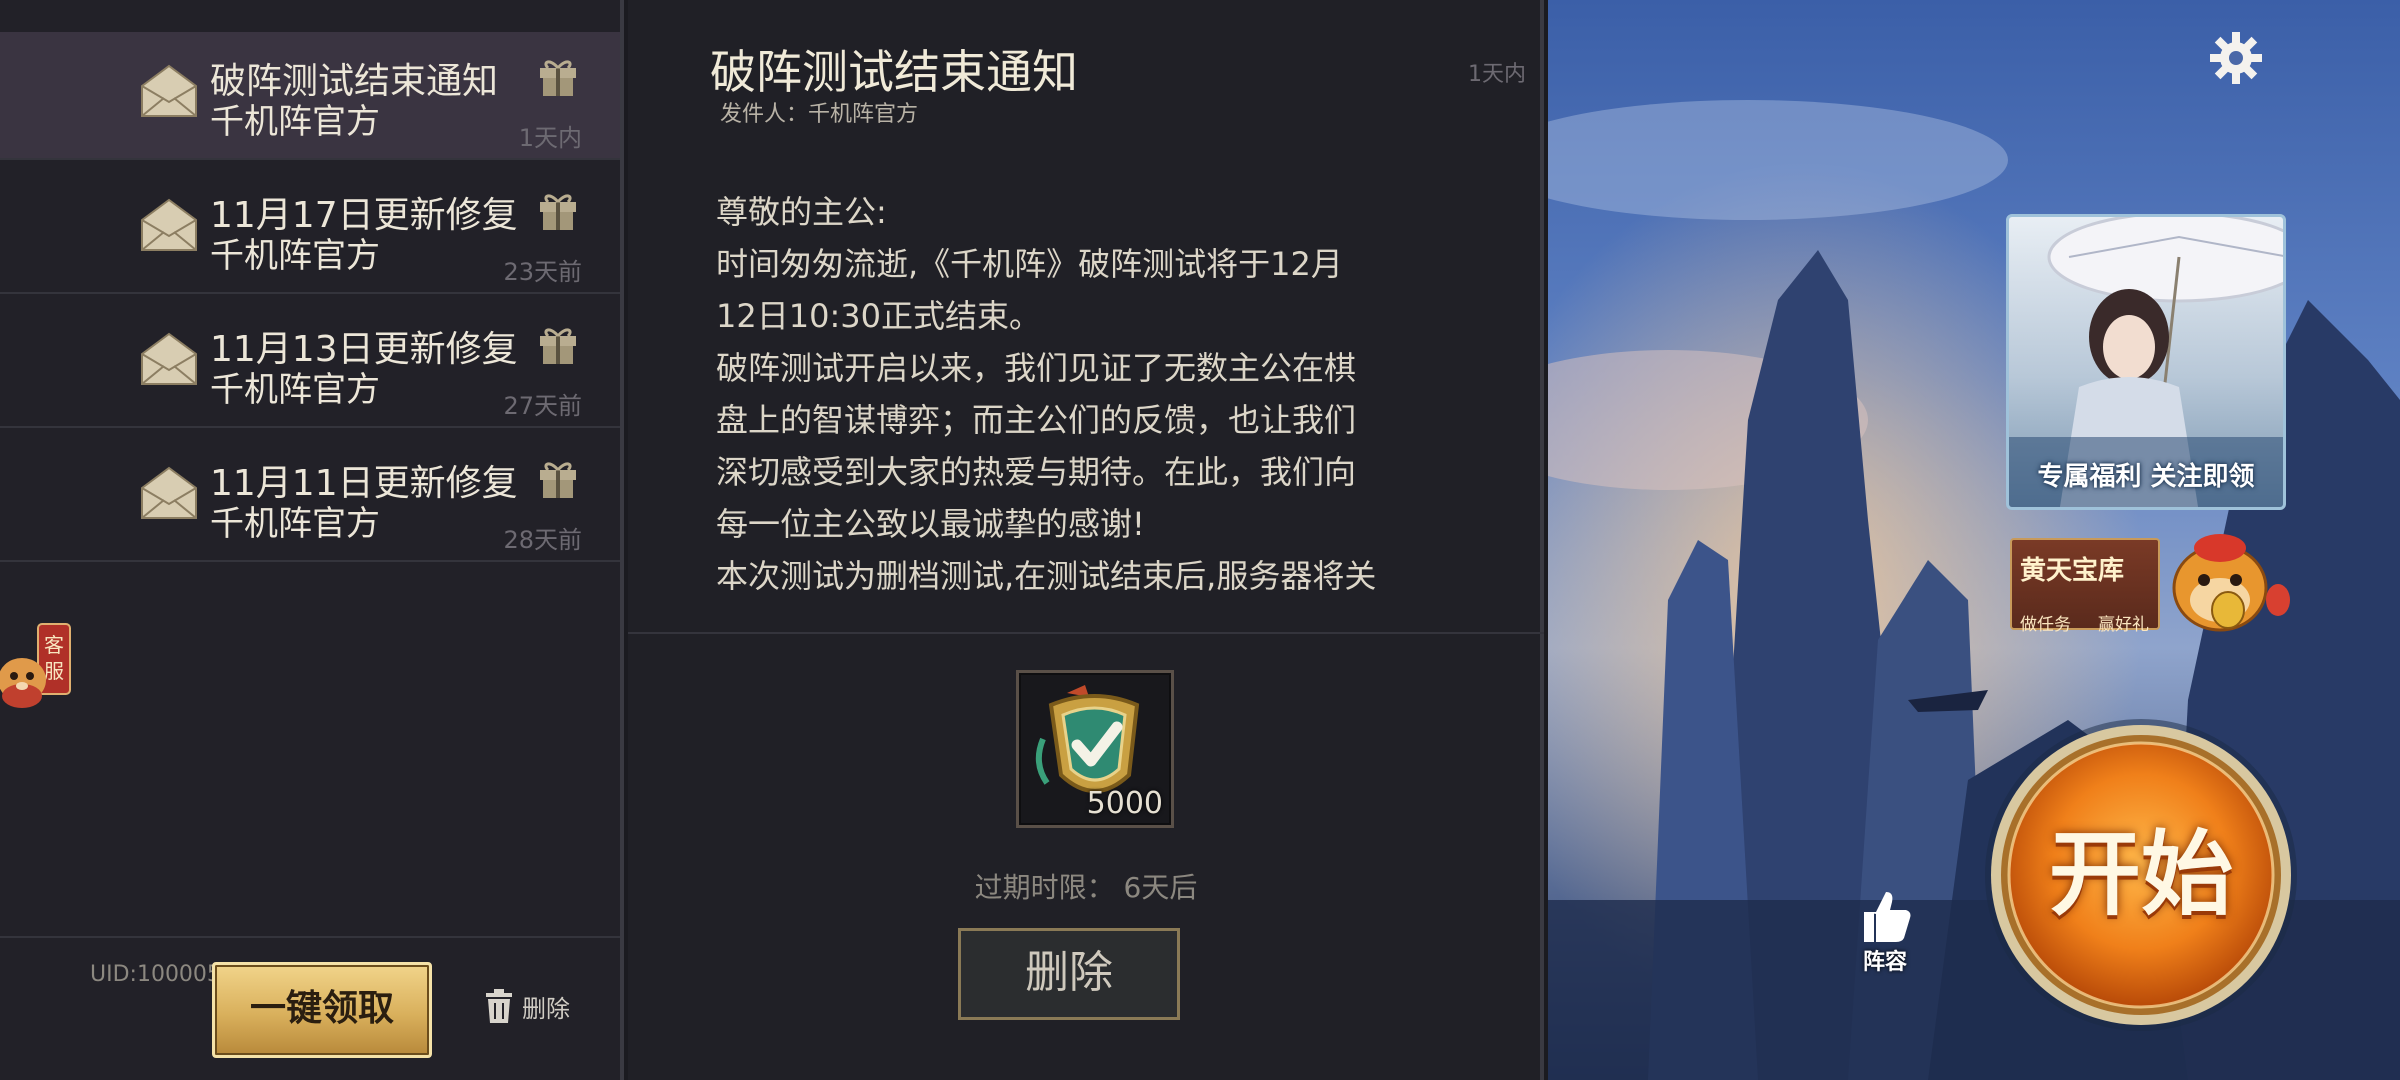 This screenshot has width=2400, height=1080. What do you see at coordinates (1095, 749) in the screenshot?
I see `attachment-item: 5000` at bounding box center [1095, 749].